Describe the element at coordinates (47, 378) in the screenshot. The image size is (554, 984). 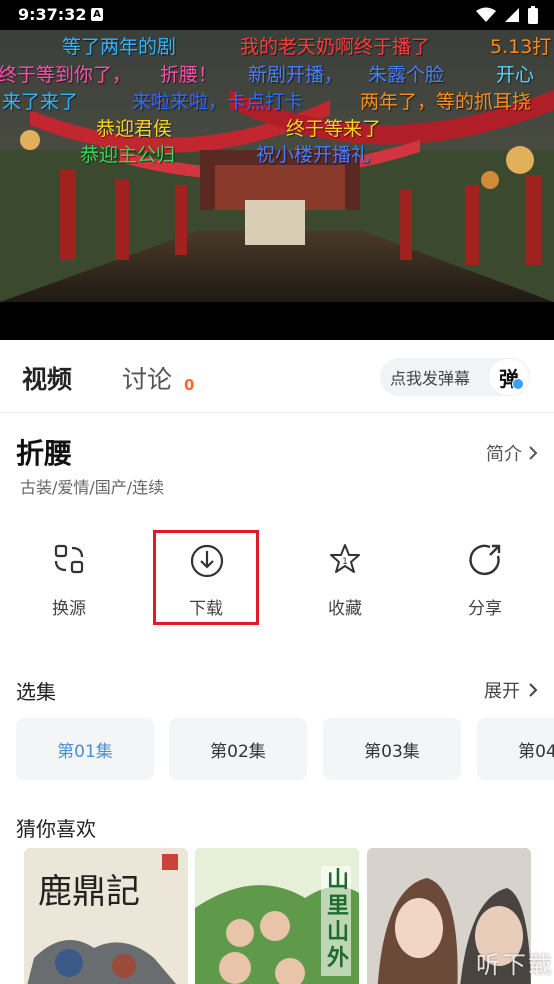
I see `tab-video: 视频` at that location.